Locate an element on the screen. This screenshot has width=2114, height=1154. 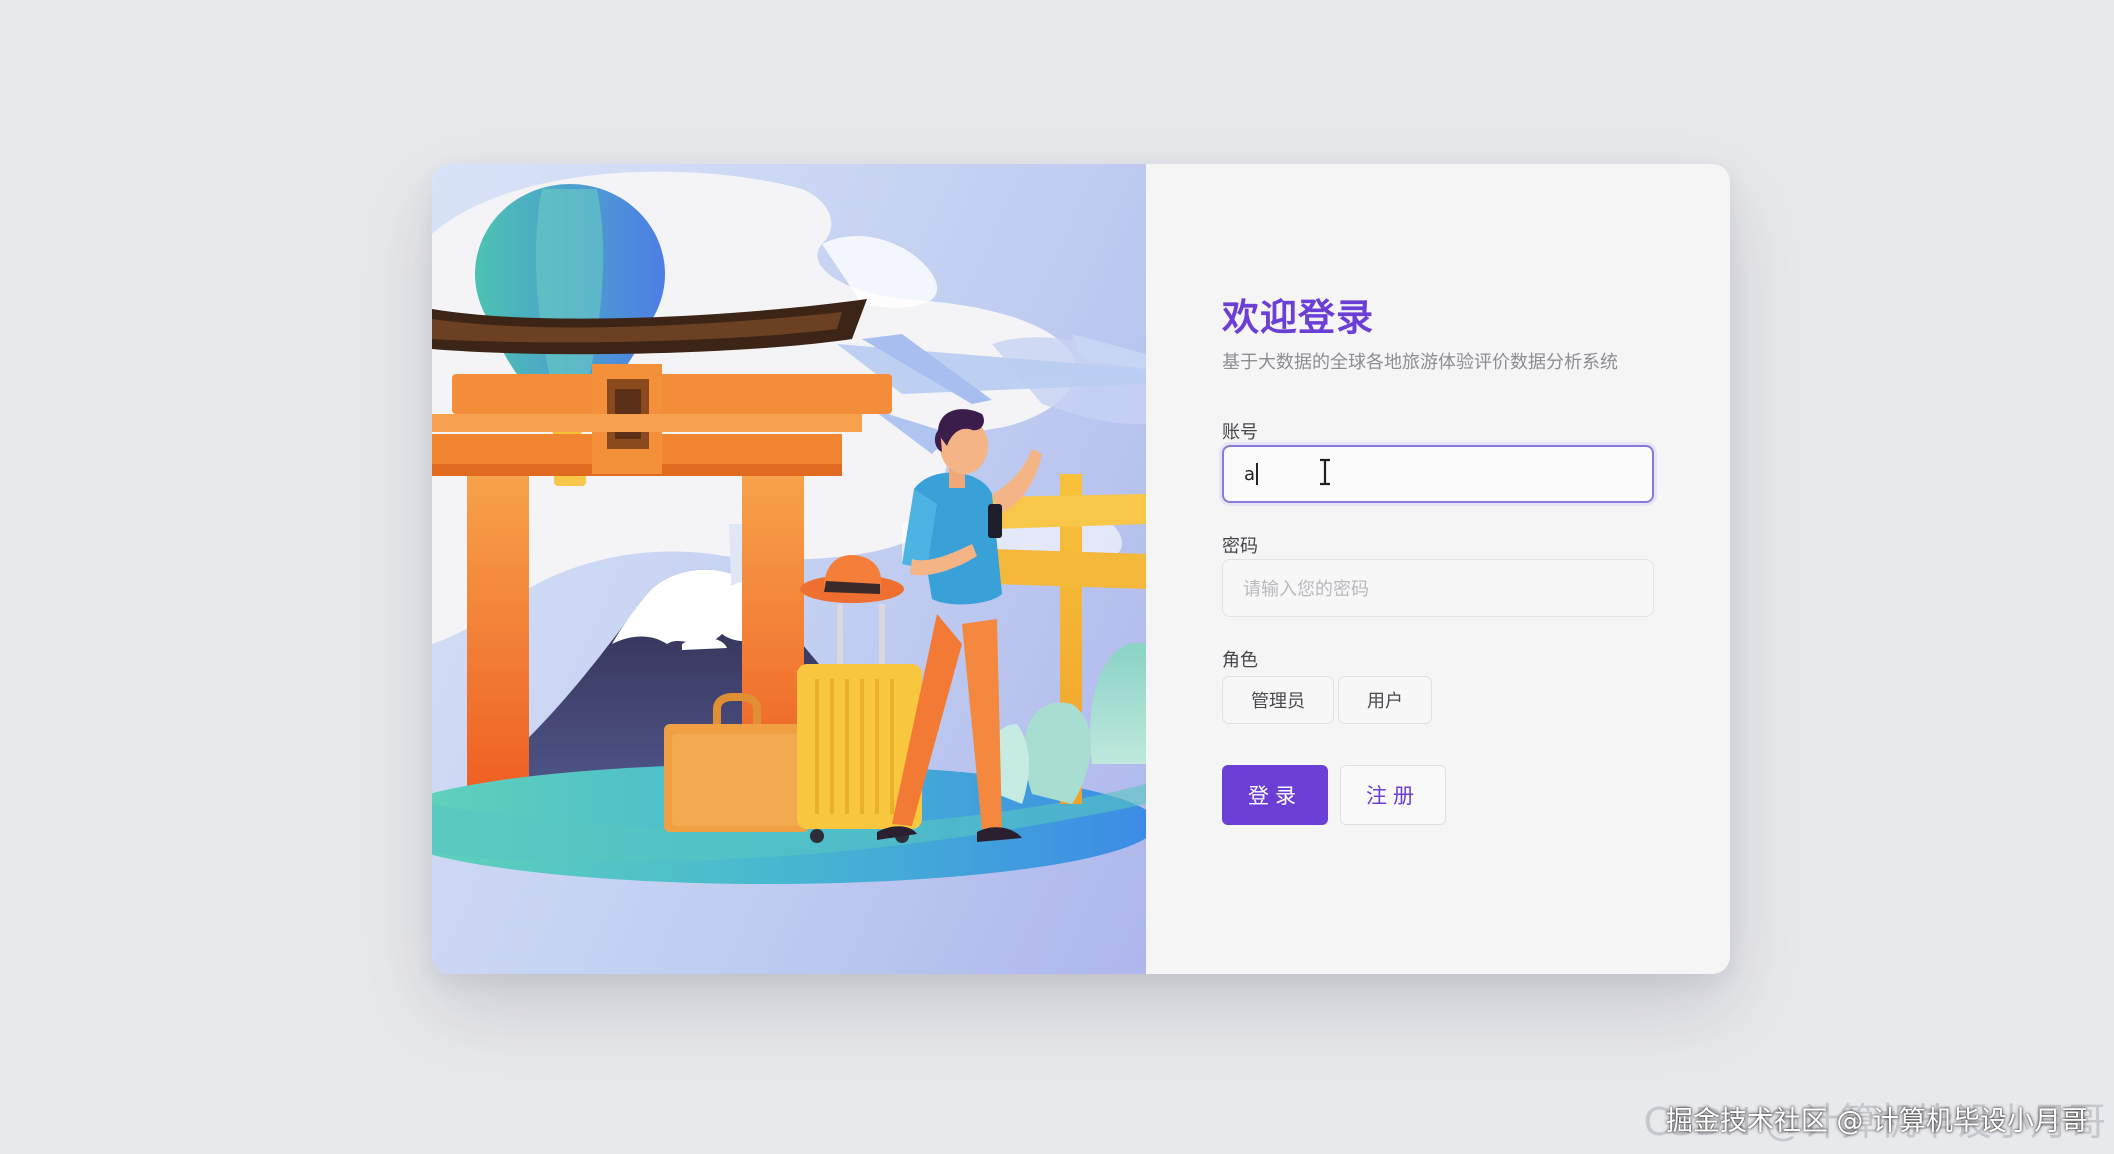
account-label: 账号 is located at coordinates (1240, 432).